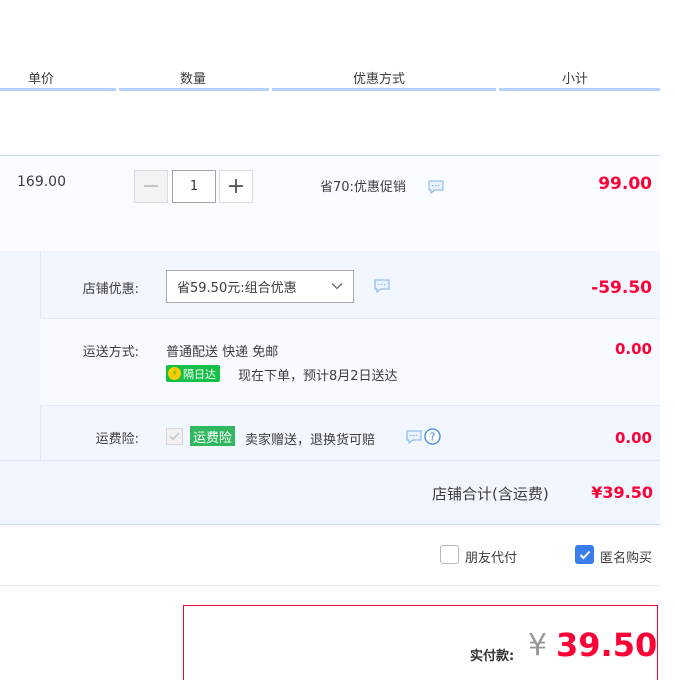 The width and height of the screenshot is (675, 680). I want to click on options-divider, so click(330, 585).